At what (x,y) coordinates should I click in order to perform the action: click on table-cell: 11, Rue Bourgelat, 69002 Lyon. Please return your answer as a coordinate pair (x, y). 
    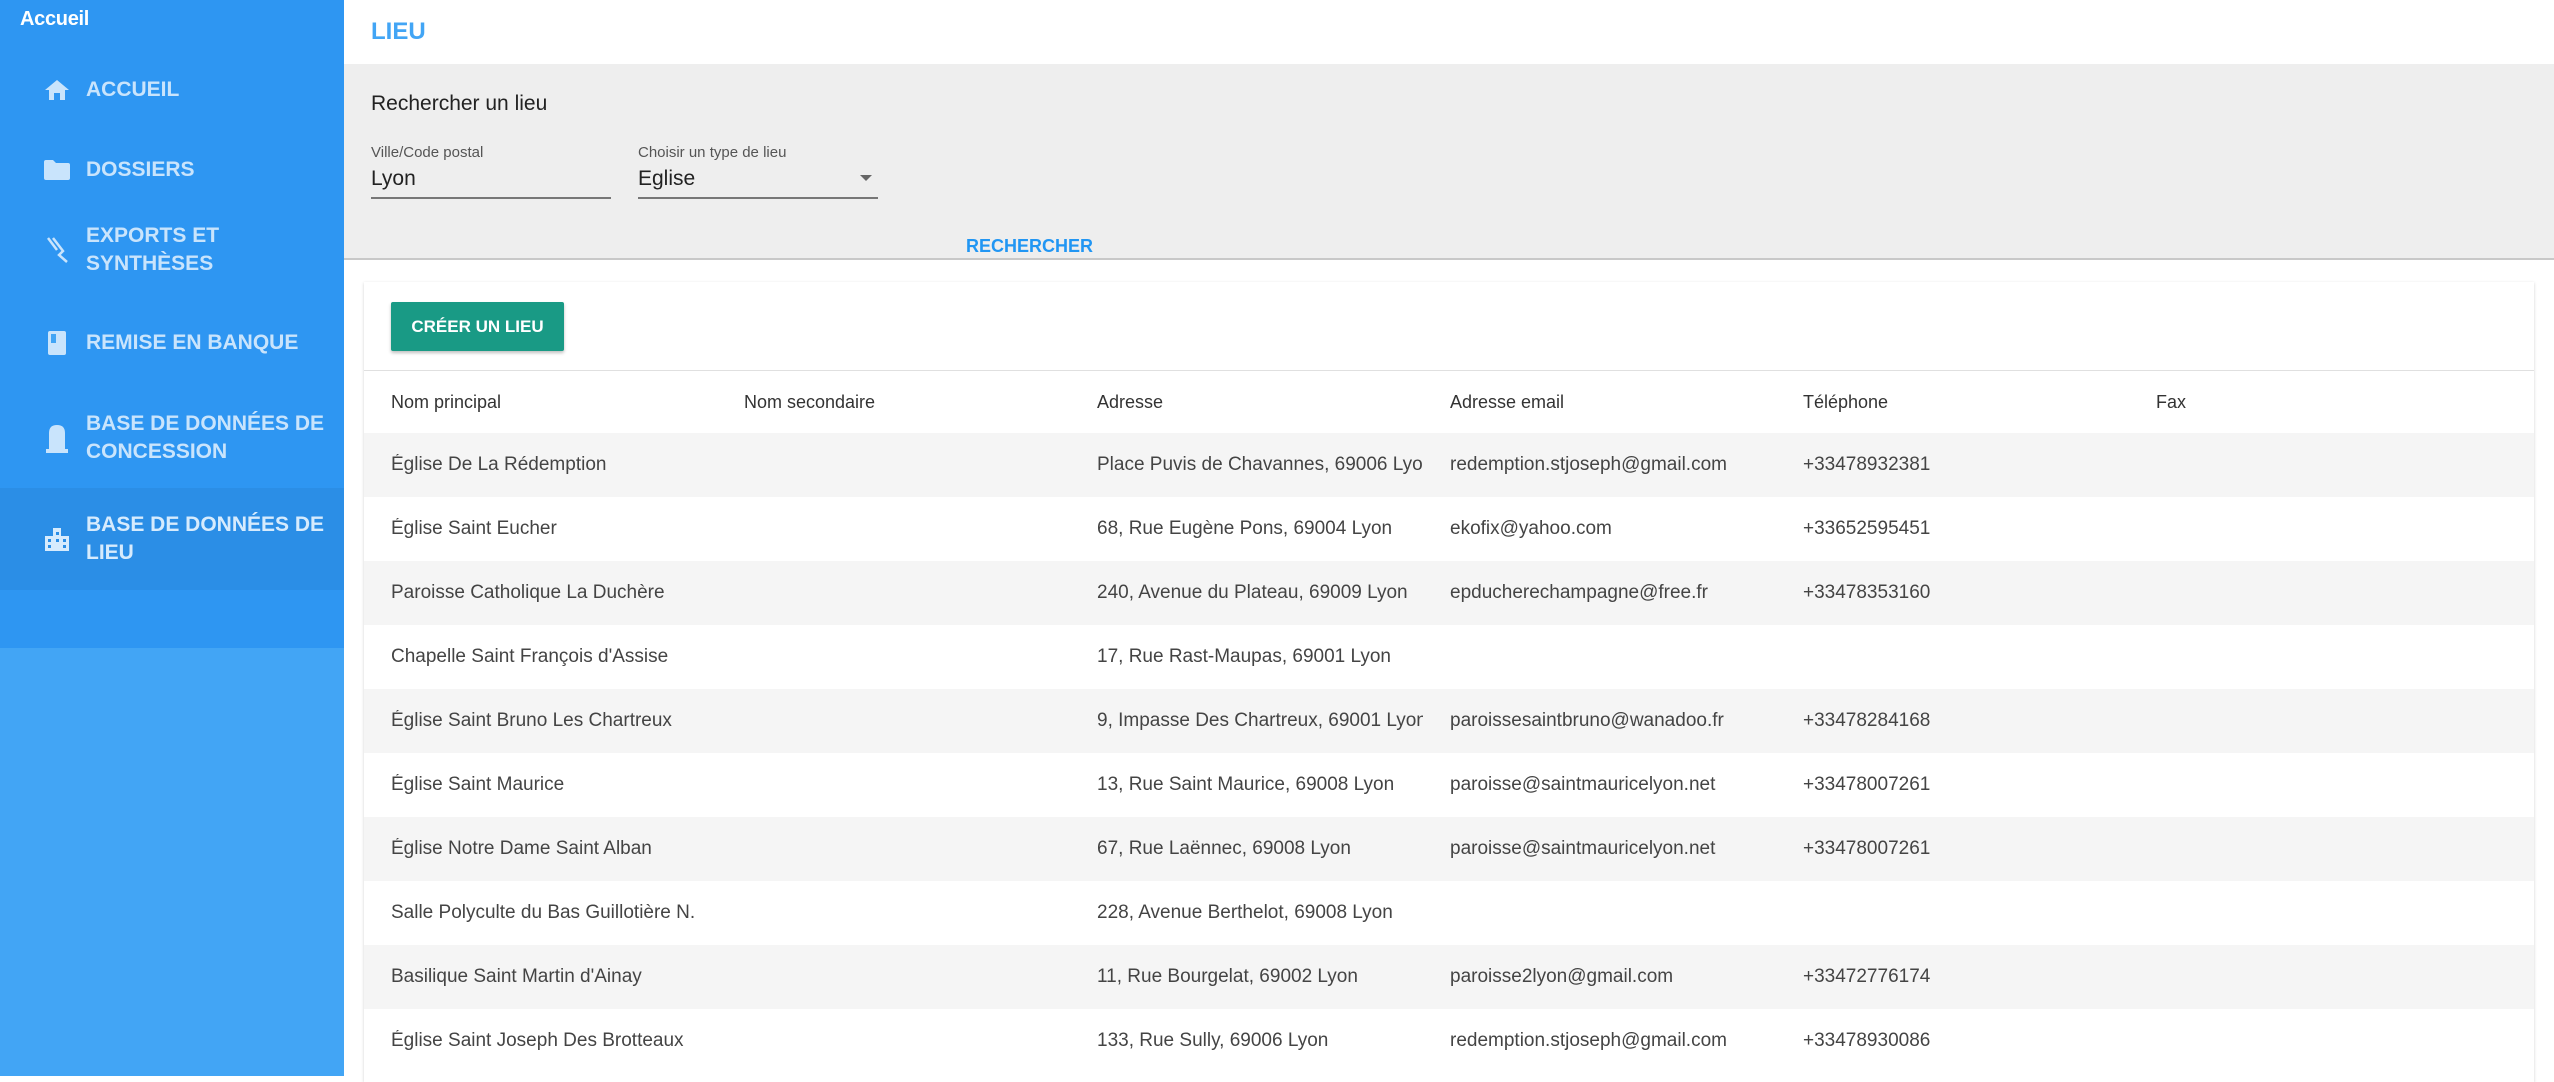
    Looking at the image, I should click on (1227, 976).